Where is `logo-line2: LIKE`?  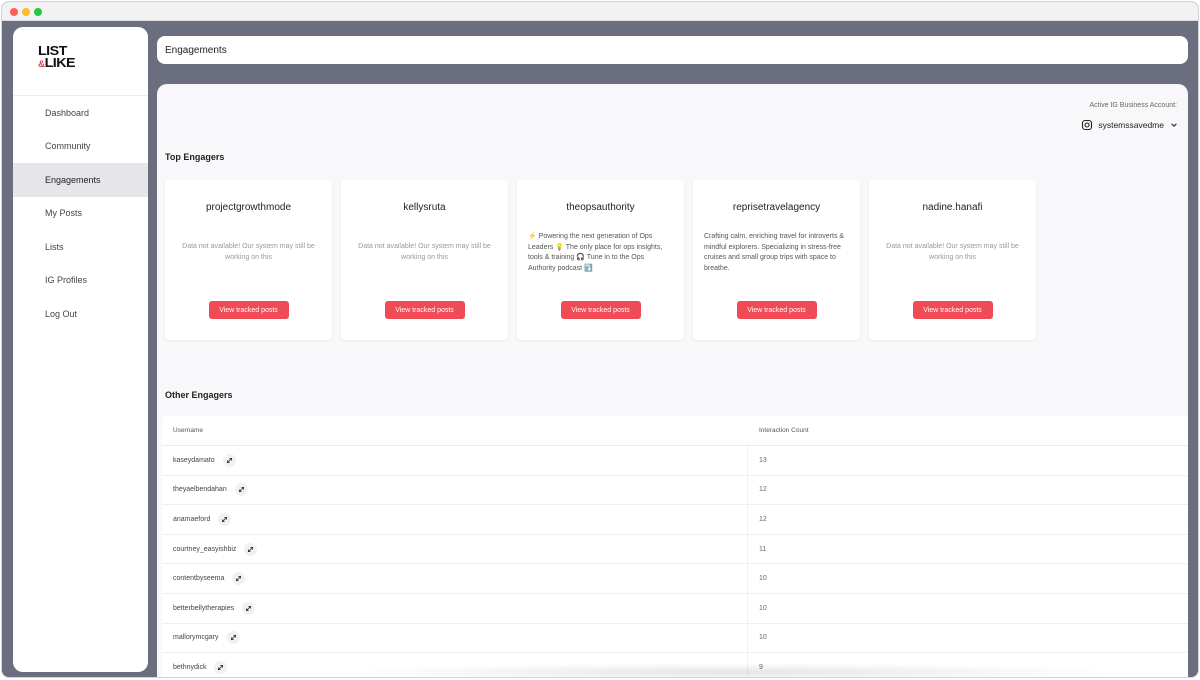 logo-line2: LIKE is located at coordinates (60, 62).